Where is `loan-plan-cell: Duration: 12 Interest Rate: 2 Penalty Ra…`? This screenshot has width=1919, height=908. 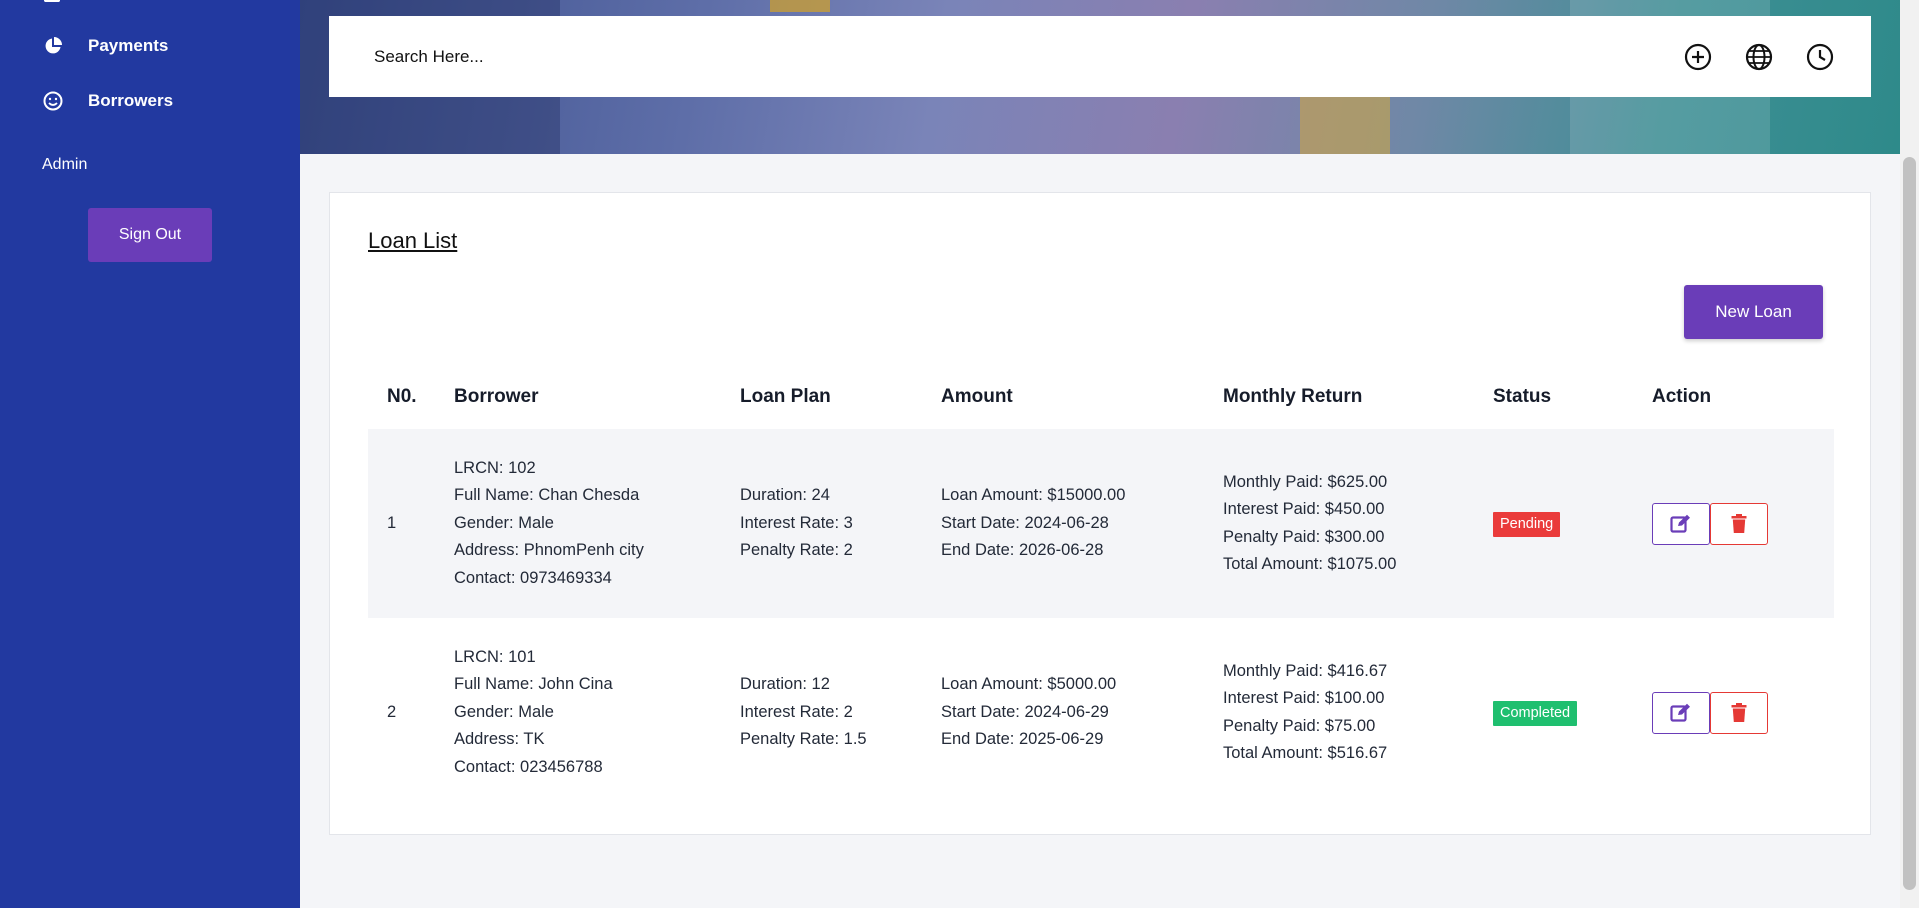
loan-plan-cell: Duration: 12 Interest Rate: 2 Penalty Ra… is located at coordinates (840, 712).